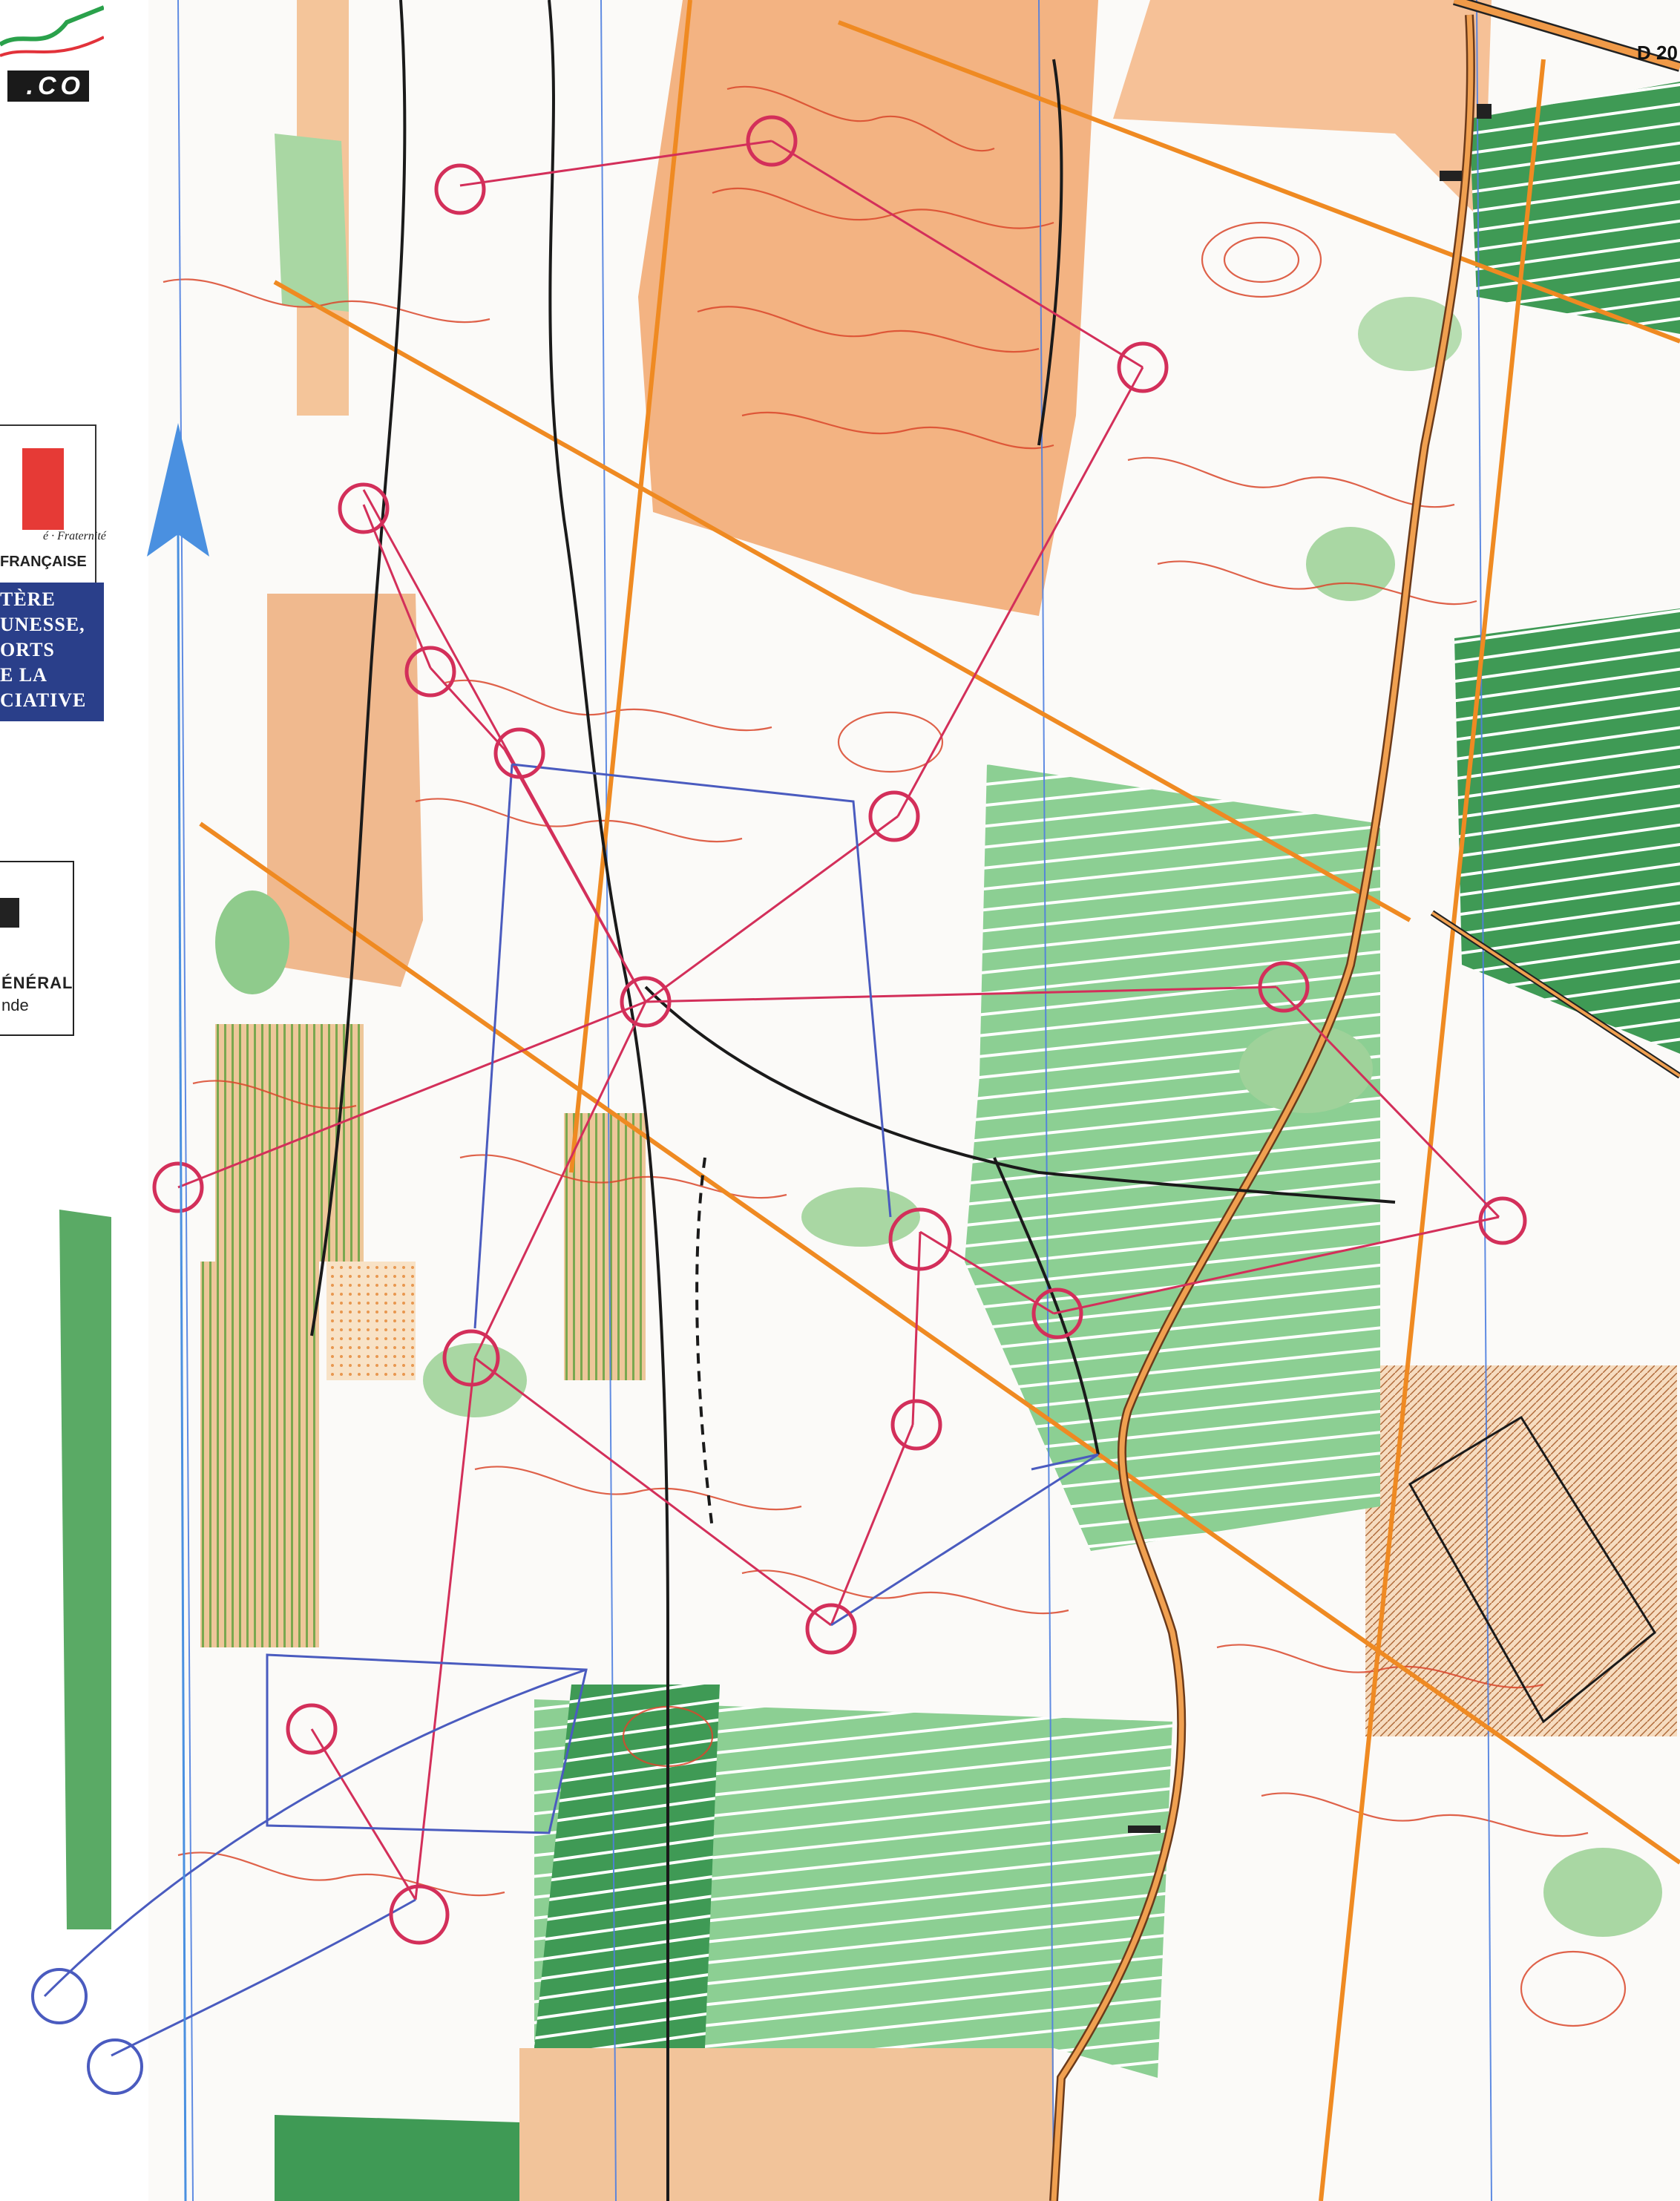  I want to click on flag-motto: é · Fraternité, so click(75, 536).